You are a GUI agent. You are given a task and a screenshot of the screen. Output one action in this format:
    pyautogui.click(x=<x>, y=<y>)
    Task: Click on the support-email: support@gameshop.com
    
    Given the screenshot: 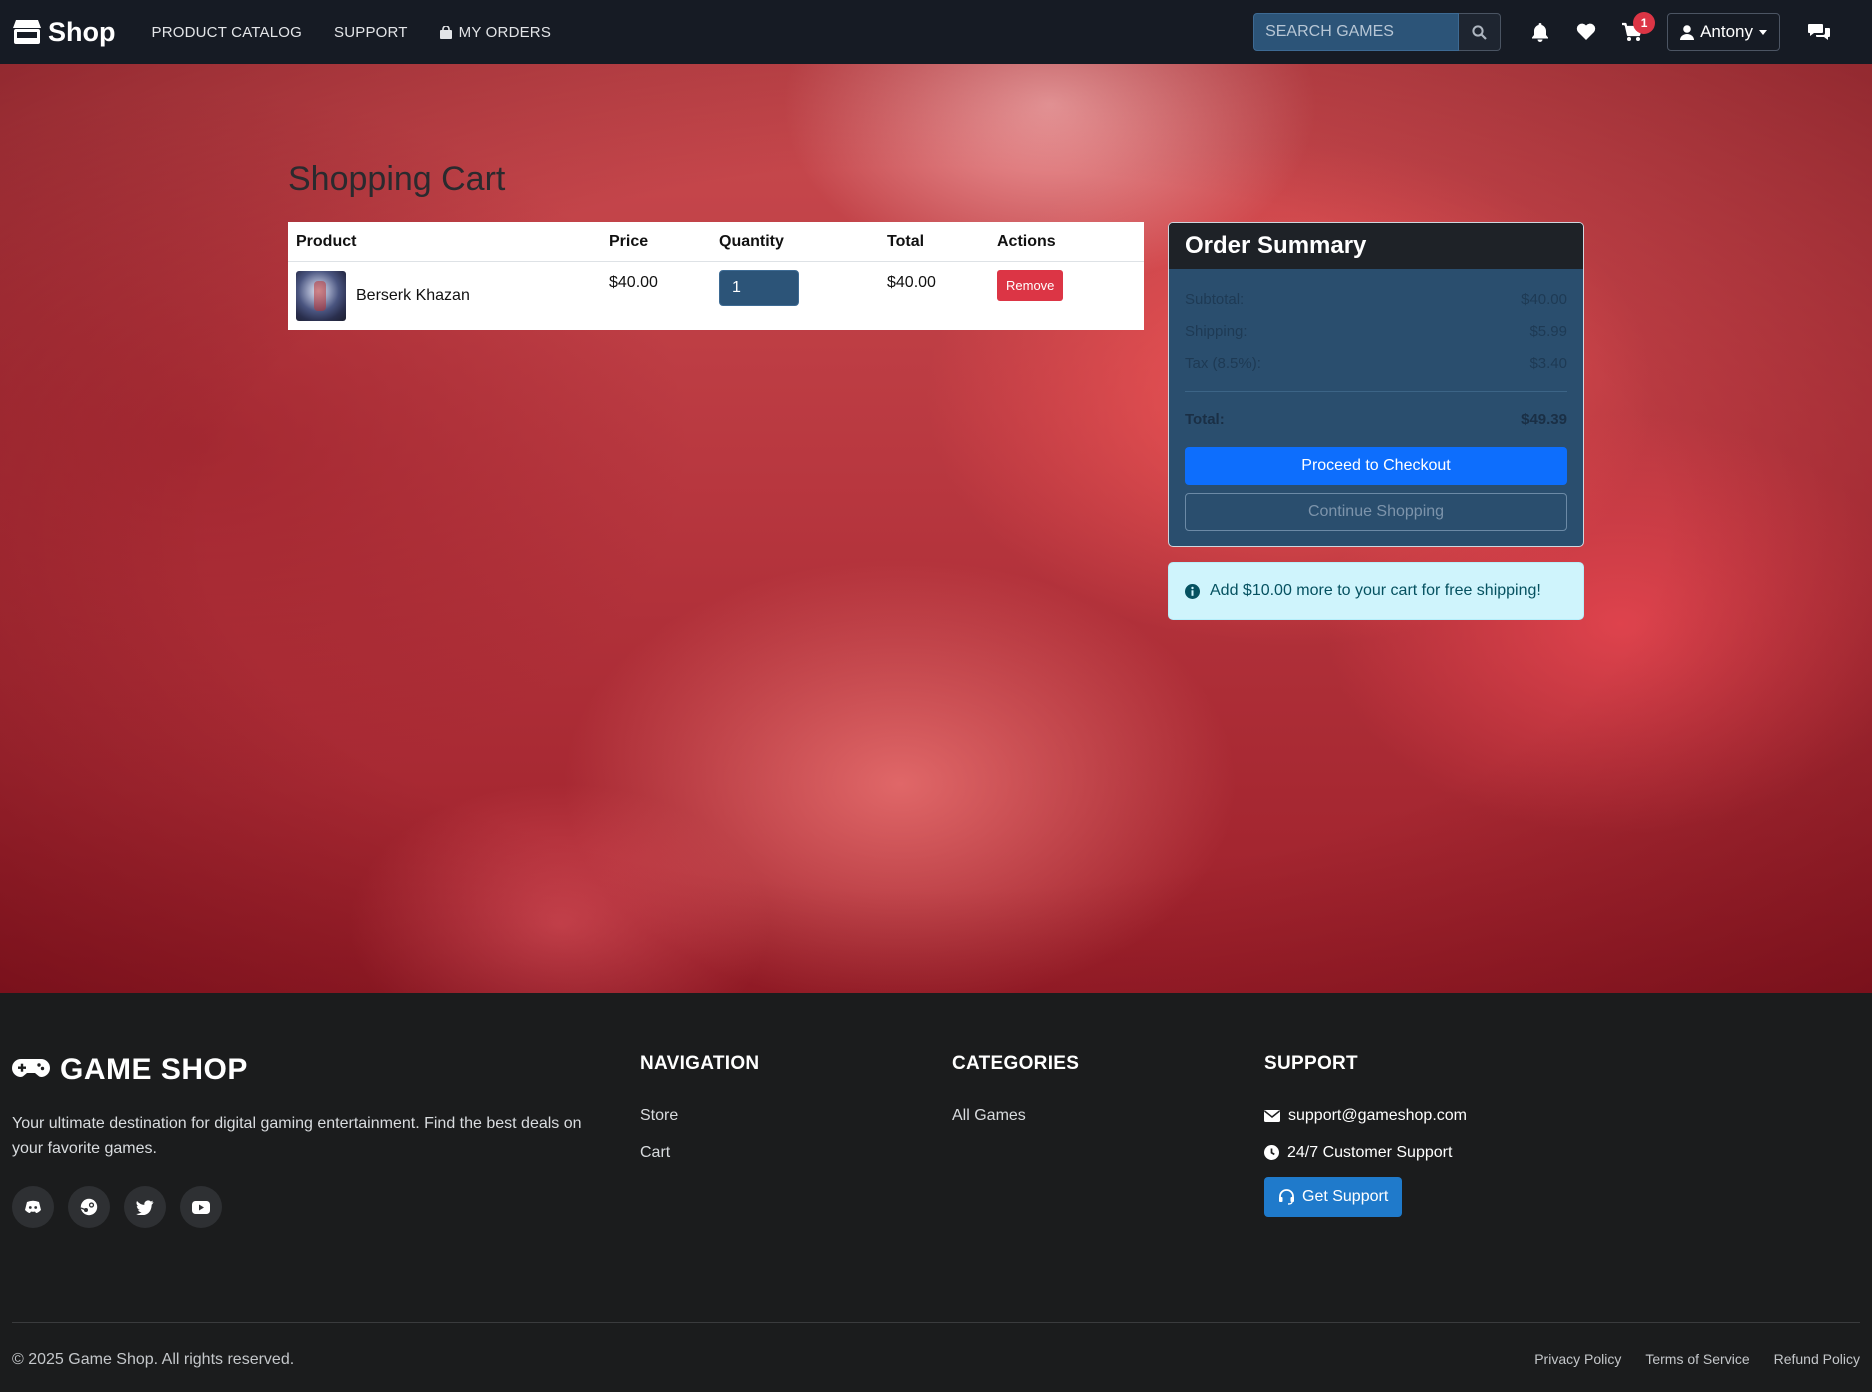 What is the action you would take?
    pyautogui.click(x=1377, y=1115)
    